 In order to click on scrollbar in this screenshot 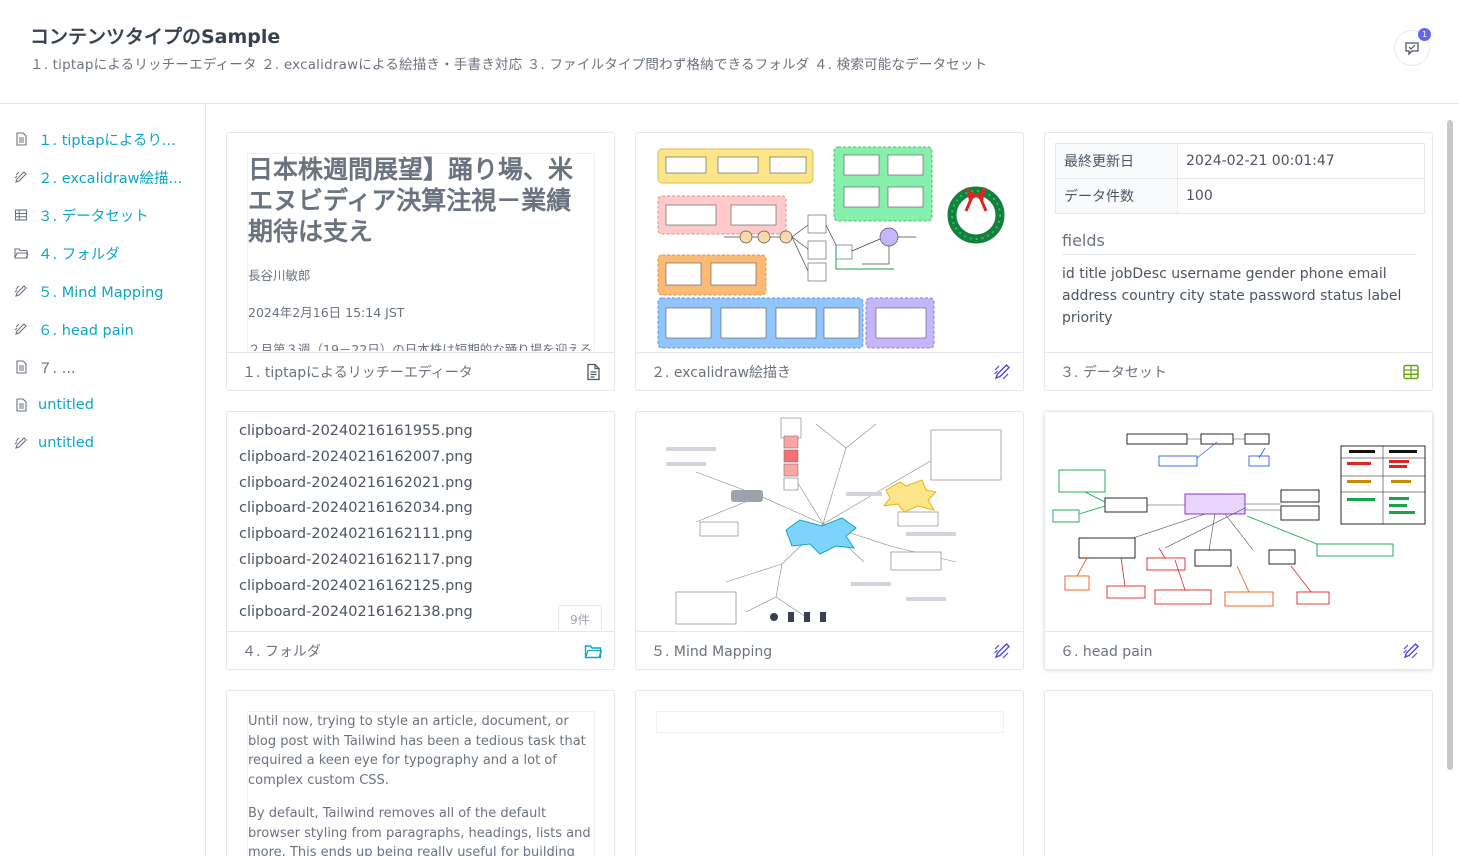, I will do `click(1450, 445)`.